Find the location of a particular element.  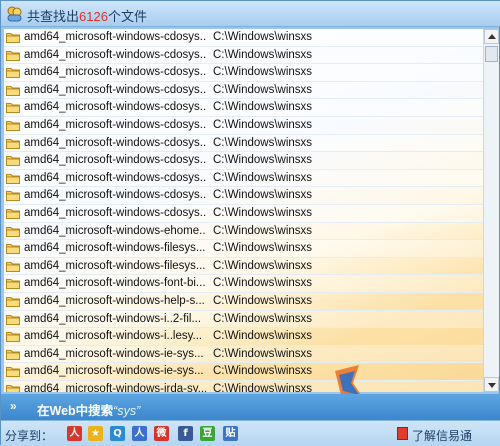

baidu-icon: 人 is located at coordinates (139, 433).